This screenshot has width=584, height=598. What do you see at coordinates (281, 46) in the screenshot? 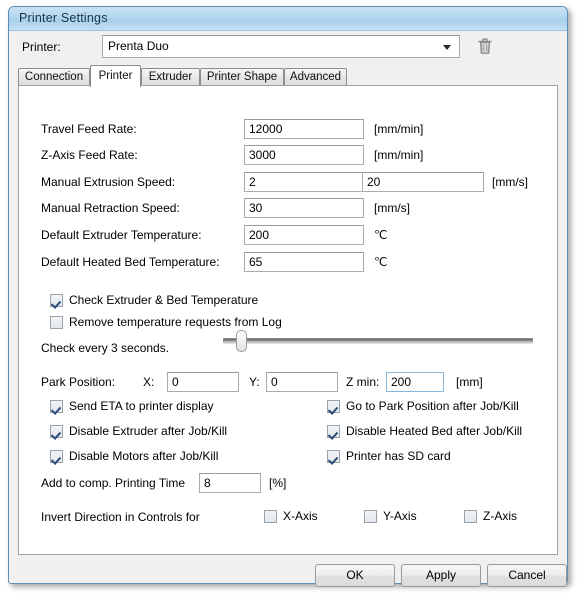
I see `printer-combobox: Prenta Duo` at bounding box center [281, 46].